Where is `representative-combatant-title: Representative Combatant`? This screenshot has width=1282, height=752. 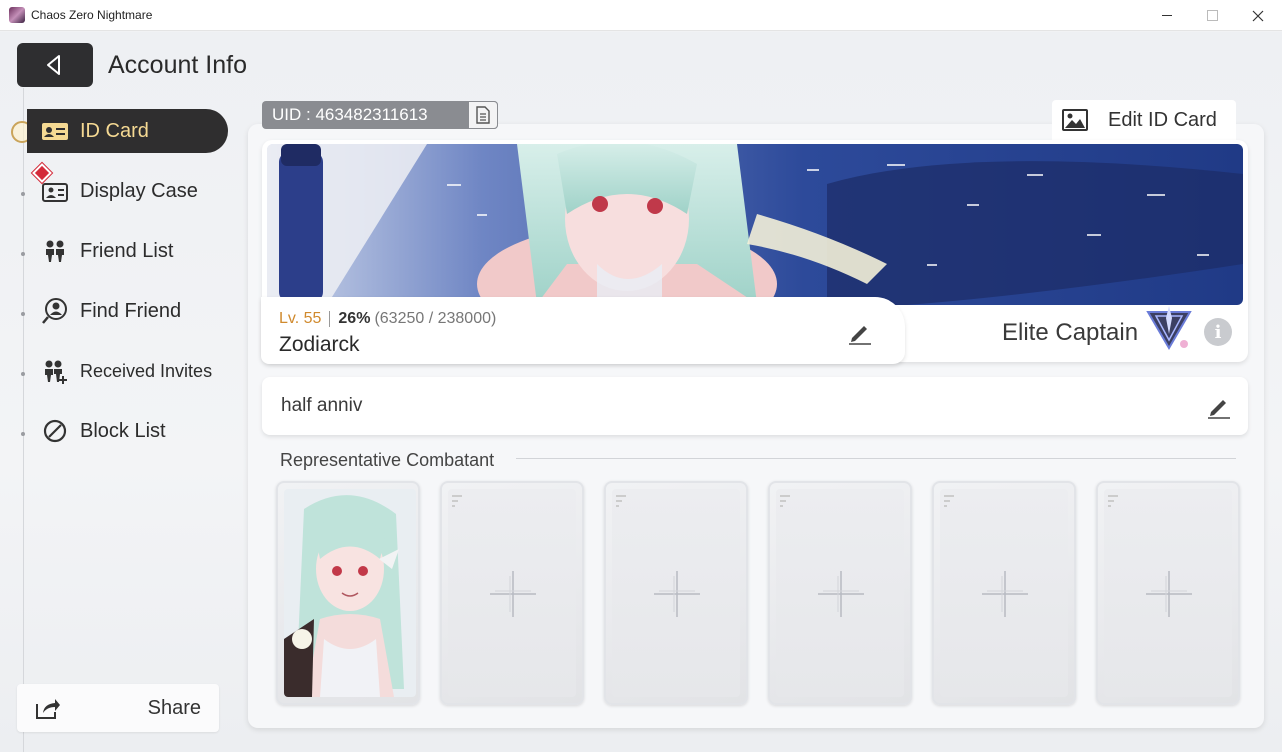 representative-combatant-title: Representative Combatant is located at coordinates (387, 460).